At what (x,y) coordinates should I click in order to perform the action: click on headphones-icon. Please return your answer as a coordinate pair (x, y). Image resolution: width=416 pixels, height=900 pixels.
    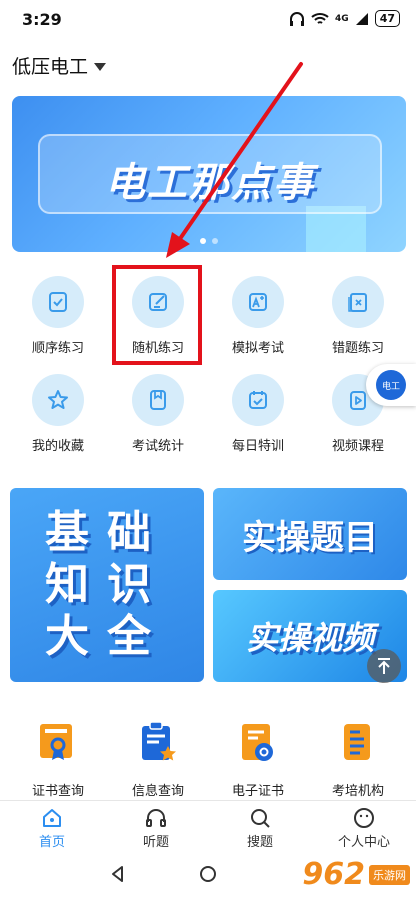
    Looking at the image, I should click on (156, 818).